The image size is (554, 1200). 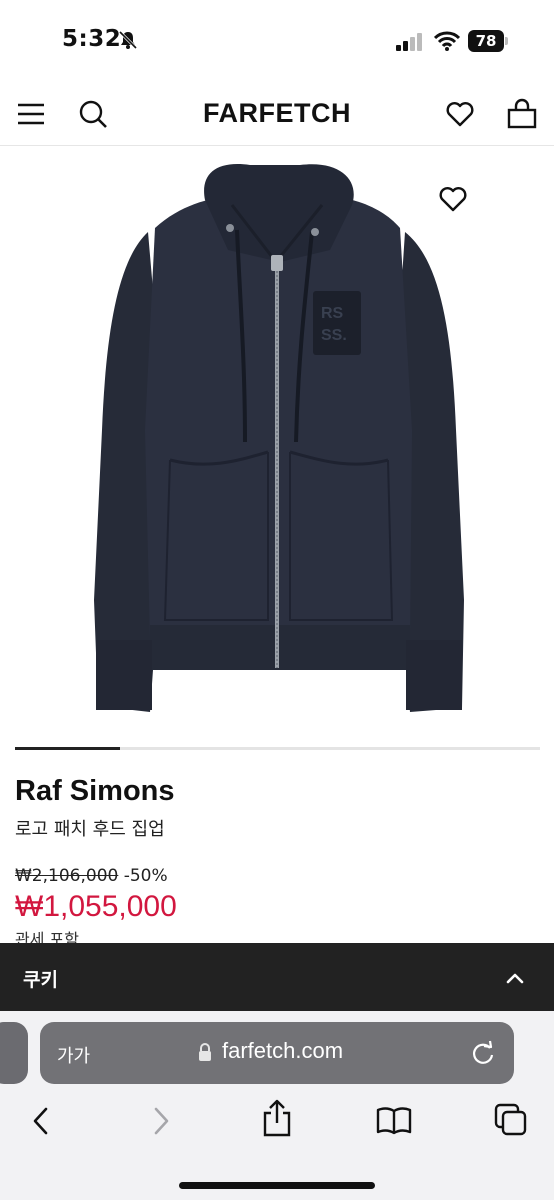 I want to click on sale-price: ₩1,055,000, so click(x=96, y=906).